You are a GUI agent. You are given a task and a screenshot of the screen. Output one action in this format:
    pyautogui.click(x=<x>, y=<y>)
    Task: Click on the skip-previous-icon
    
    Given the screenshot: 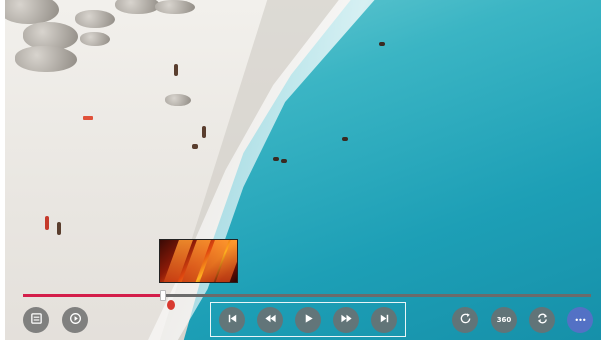 What is the action you would take?
    pyautogui.click(x=232, y=320)
    